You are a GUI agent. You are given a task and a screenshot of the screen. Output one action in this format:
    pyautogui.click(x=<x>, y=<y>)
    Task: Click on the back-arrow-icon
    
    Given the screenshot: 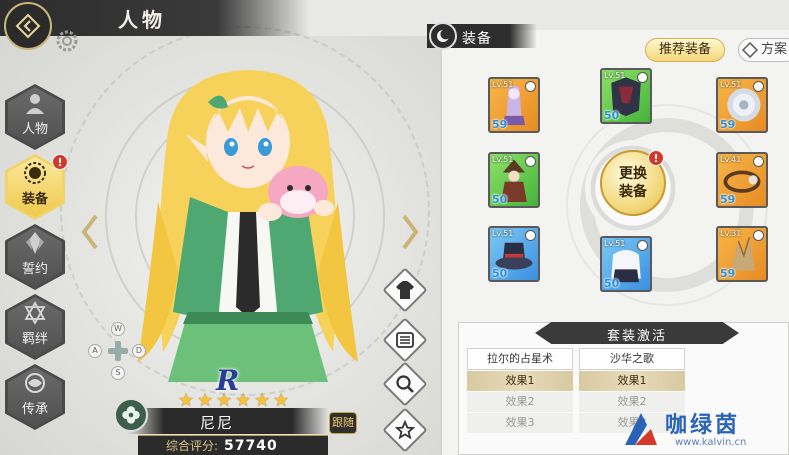 What is the action you would take?
    pyautogui.click(x=28, y=26)
    